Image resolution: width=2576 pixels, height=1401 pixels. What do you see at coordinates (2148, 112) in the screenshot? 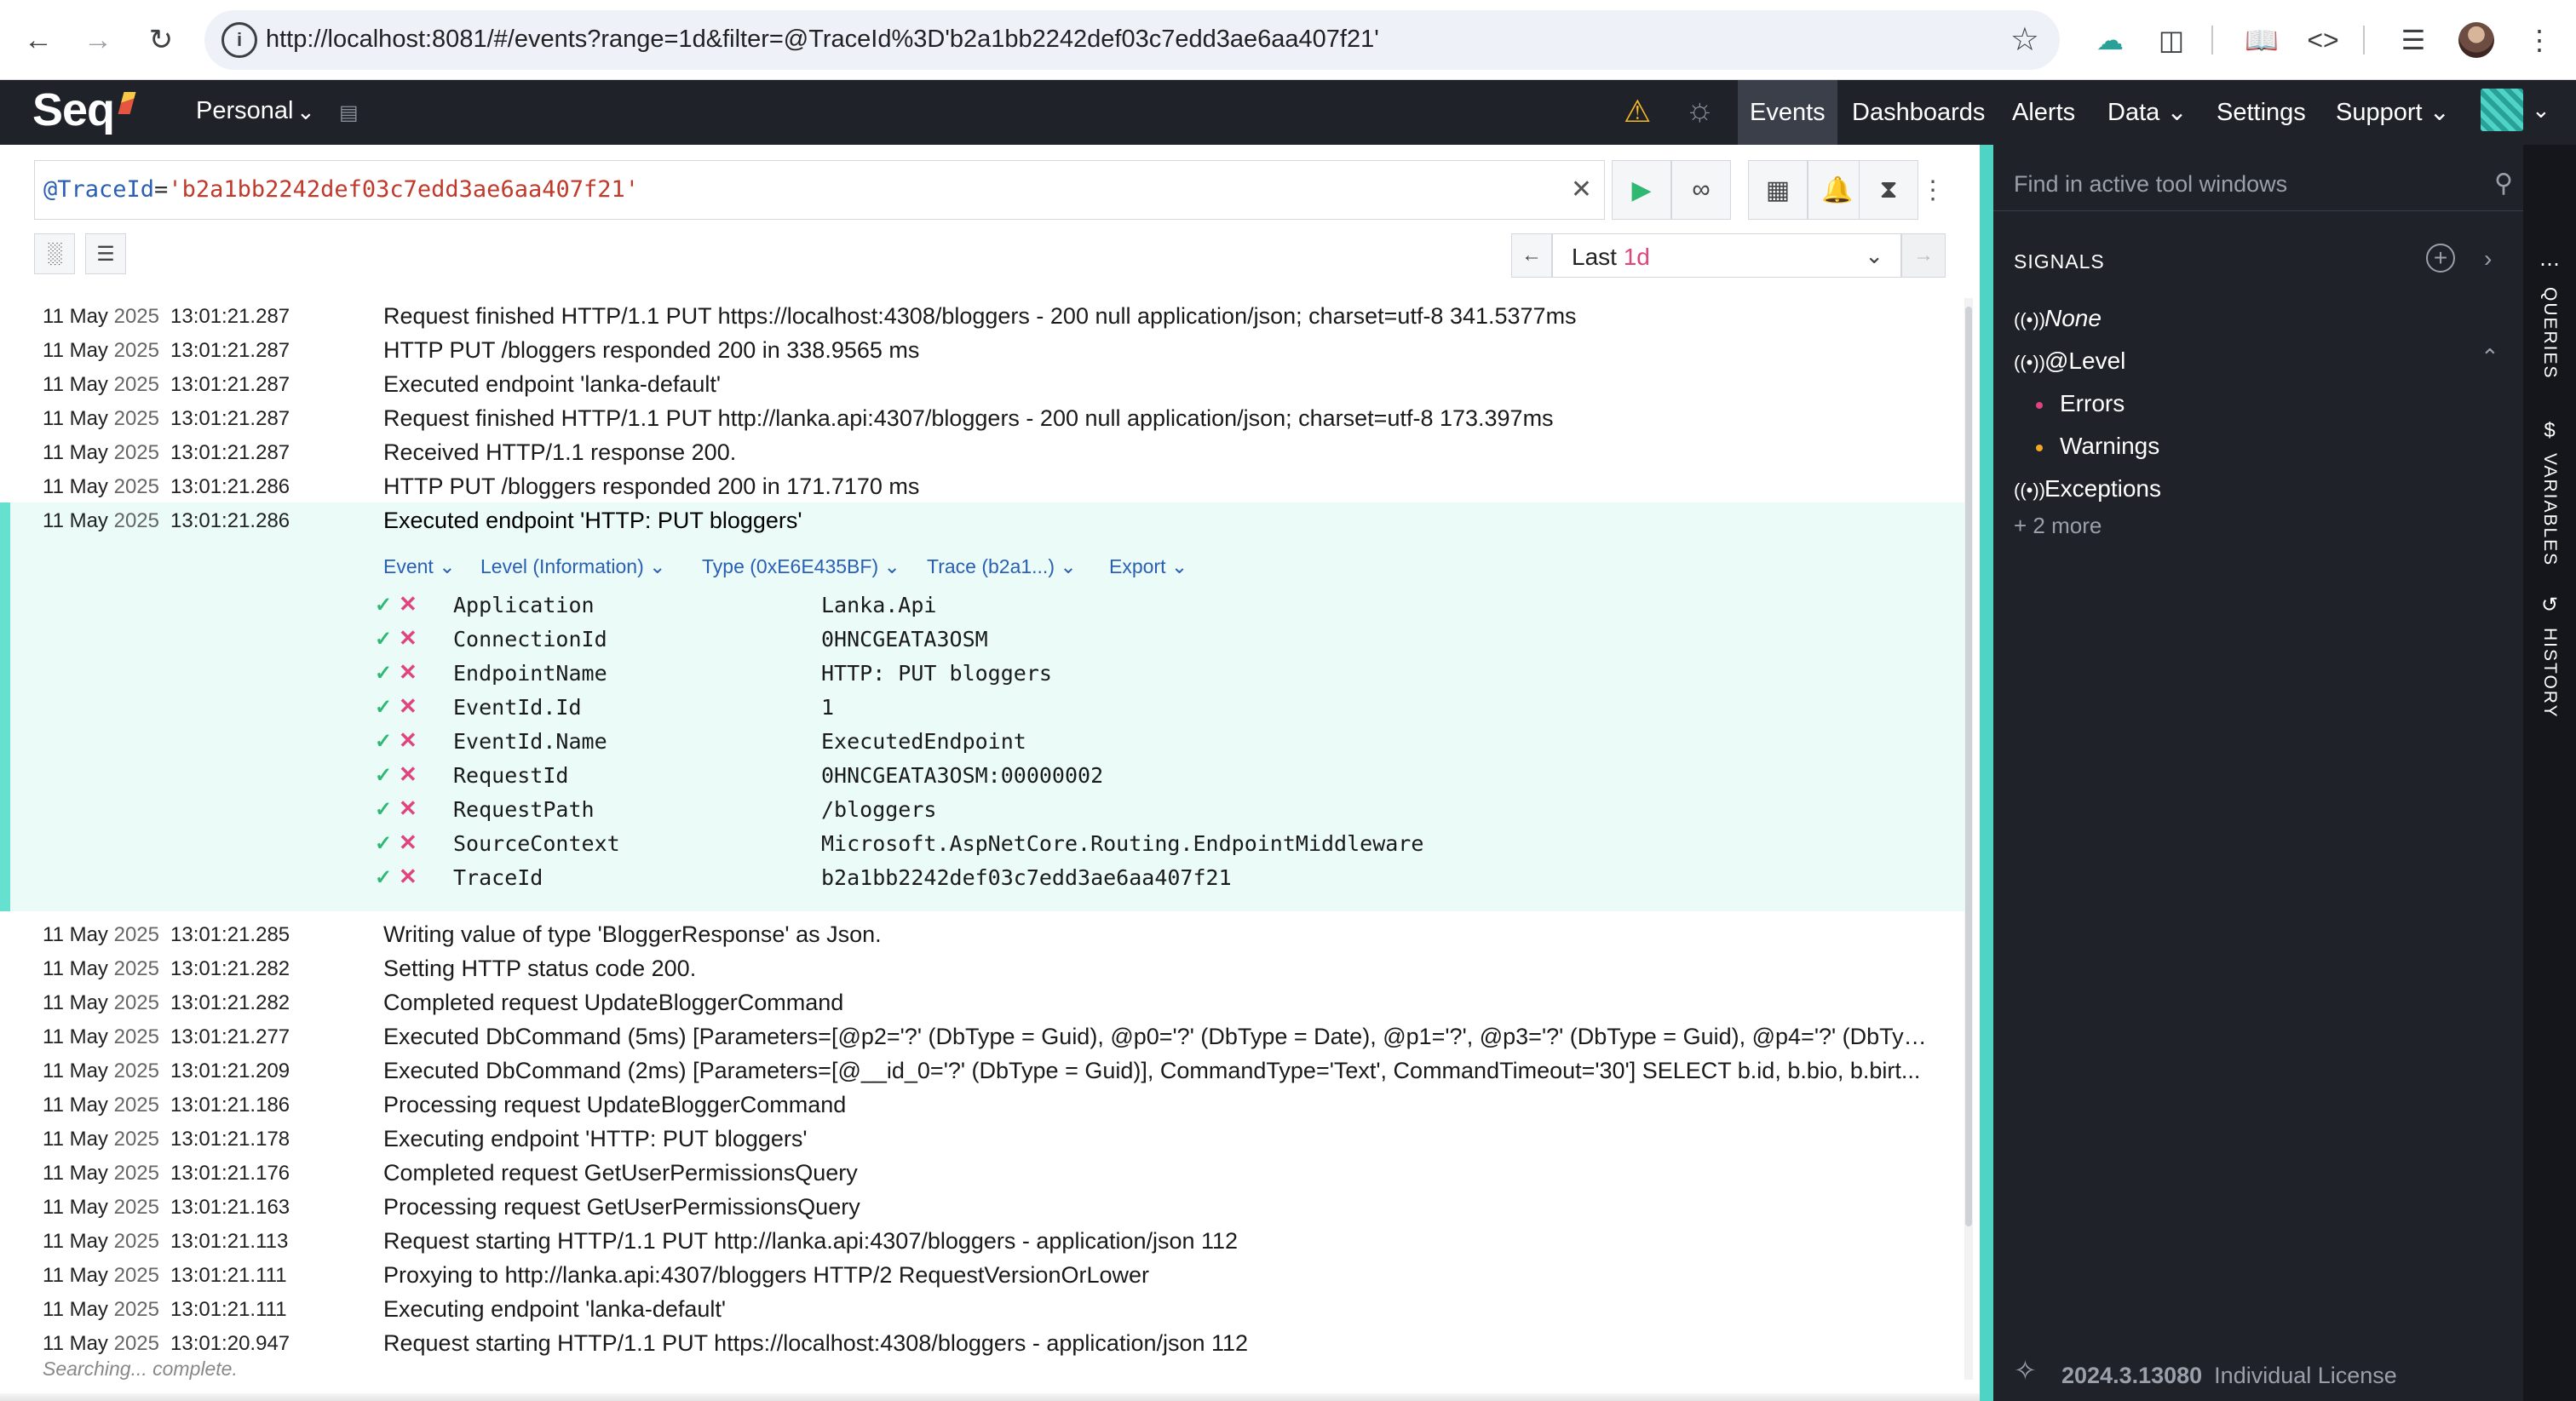
I see `nav-data: Data ⌄` at bounding box center [2148, 112].